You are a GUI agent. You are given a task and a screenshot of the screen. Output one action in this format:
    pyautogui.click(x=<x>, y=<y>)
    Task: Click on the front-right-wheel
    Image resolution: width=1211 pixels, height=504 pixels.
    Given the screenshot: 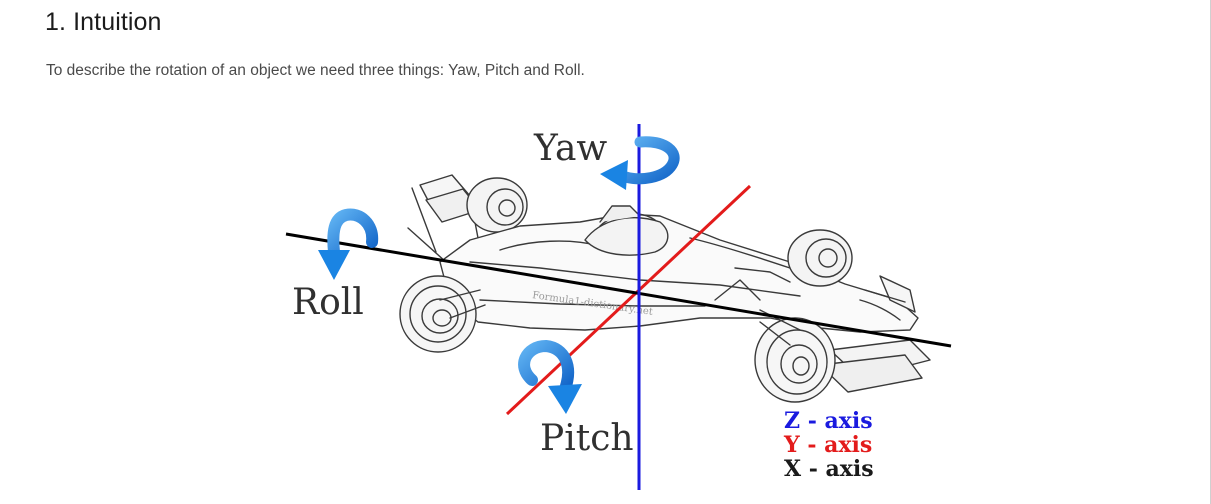 What is the action you would take?
    pyautogui.click(x=795, y=360)
    